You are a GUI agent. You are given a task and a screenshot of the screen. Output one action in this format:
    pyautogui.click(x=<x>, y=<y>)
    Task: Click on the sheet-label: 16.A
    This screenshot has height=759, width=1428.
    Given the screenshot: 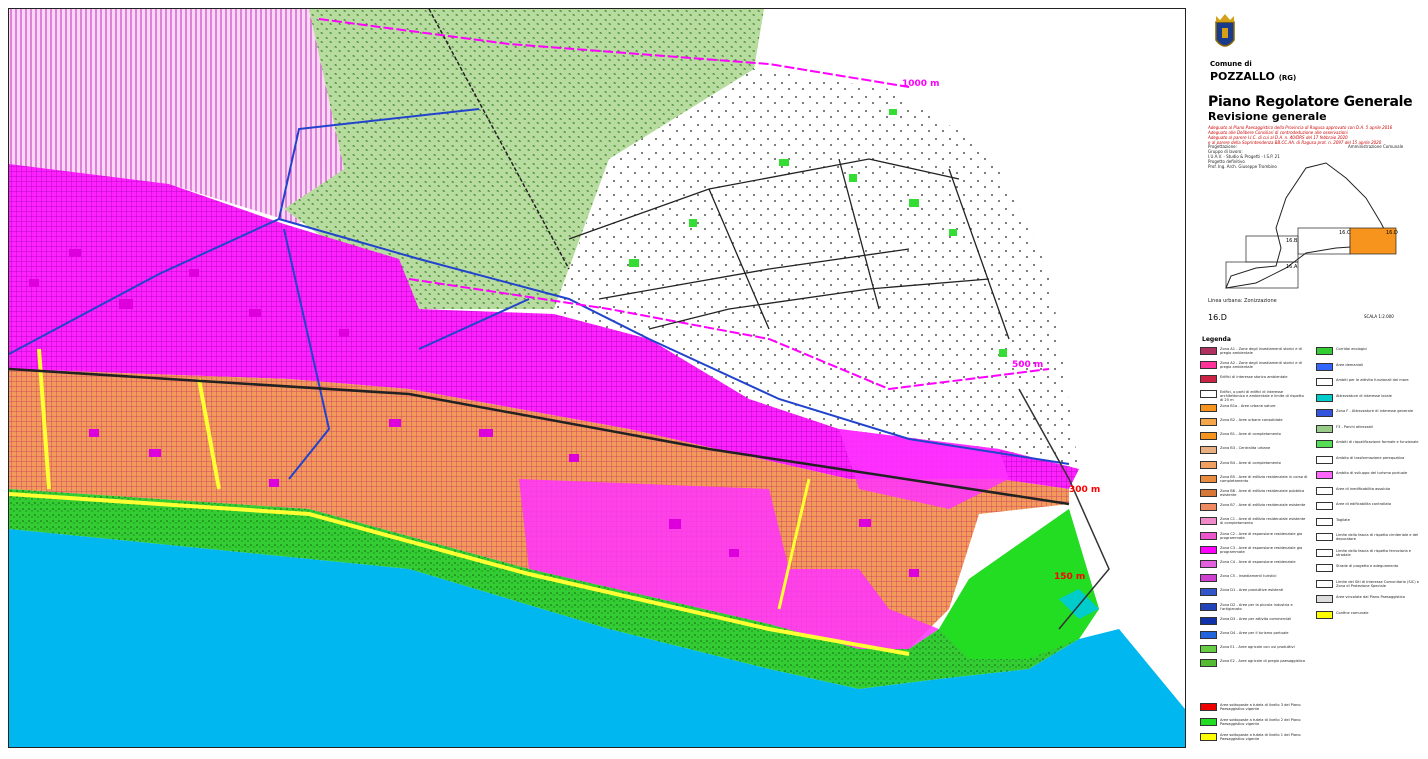 What is the action you would take?
    pyautogui.click(x=1292, y=267)
    